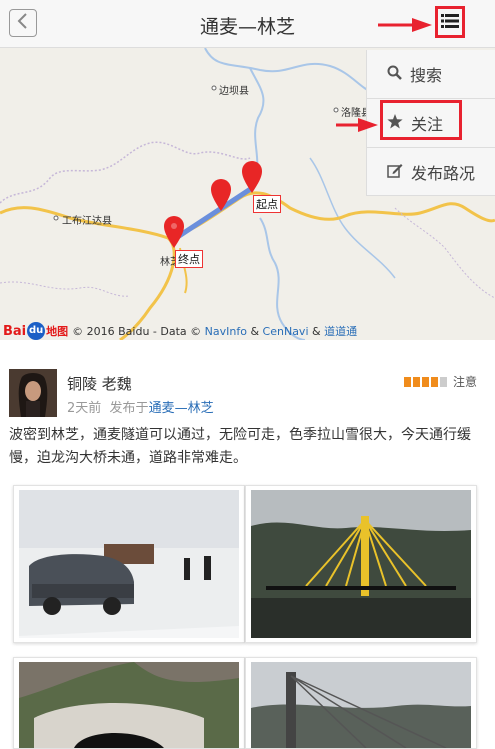  What do you see at coordinates (286, 331) in the screenshot?
I see `cennavi-link: CenNavi` at bounding box center [286, 331].